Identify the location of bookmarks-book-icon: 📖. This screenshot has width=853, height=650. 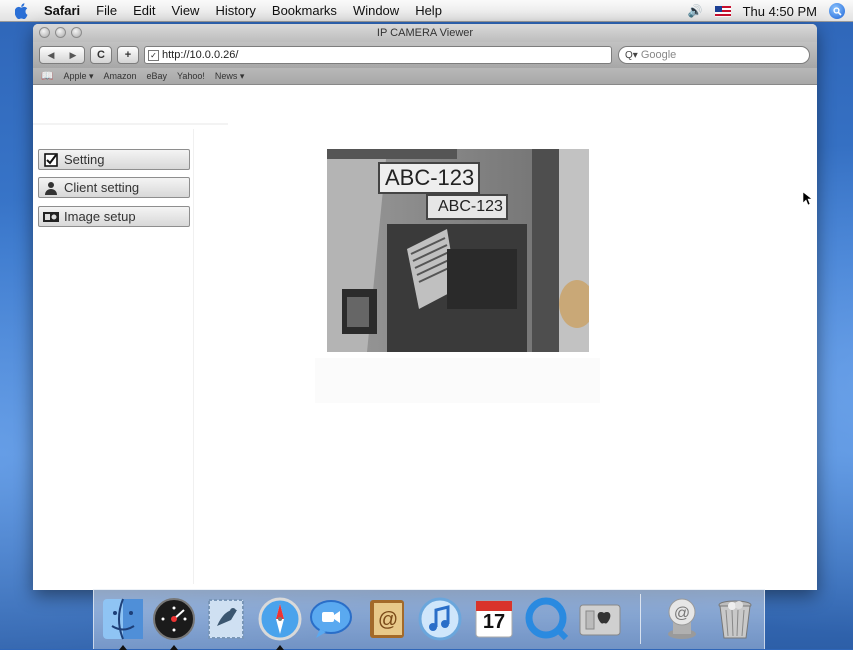
(47, 76).